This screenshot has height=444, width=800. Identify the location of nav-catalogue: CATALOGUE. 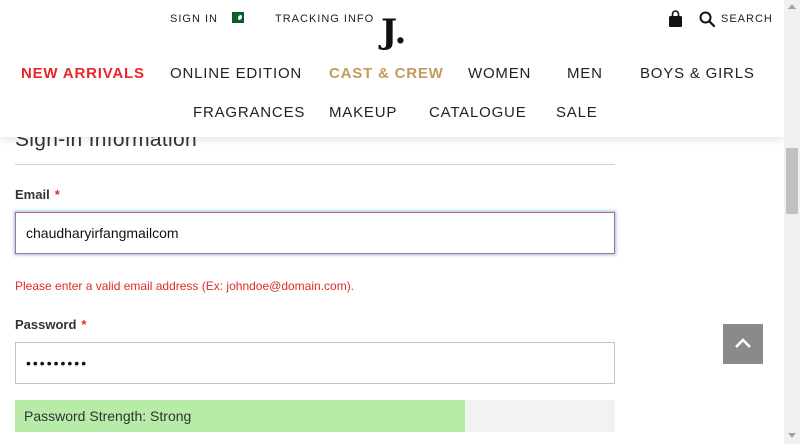
(478, 112).